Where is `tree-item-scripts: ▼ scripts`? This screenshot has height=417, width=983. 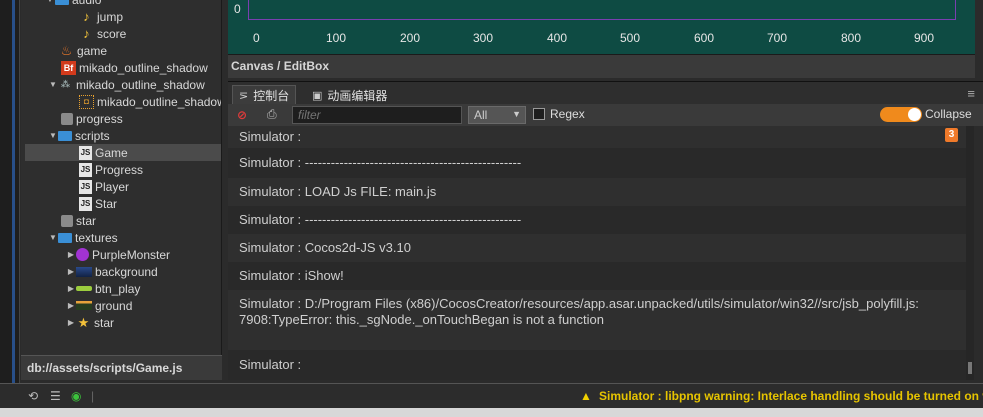
tree-item-scripts: ▼ scripts is located at coordinates (134, 135).